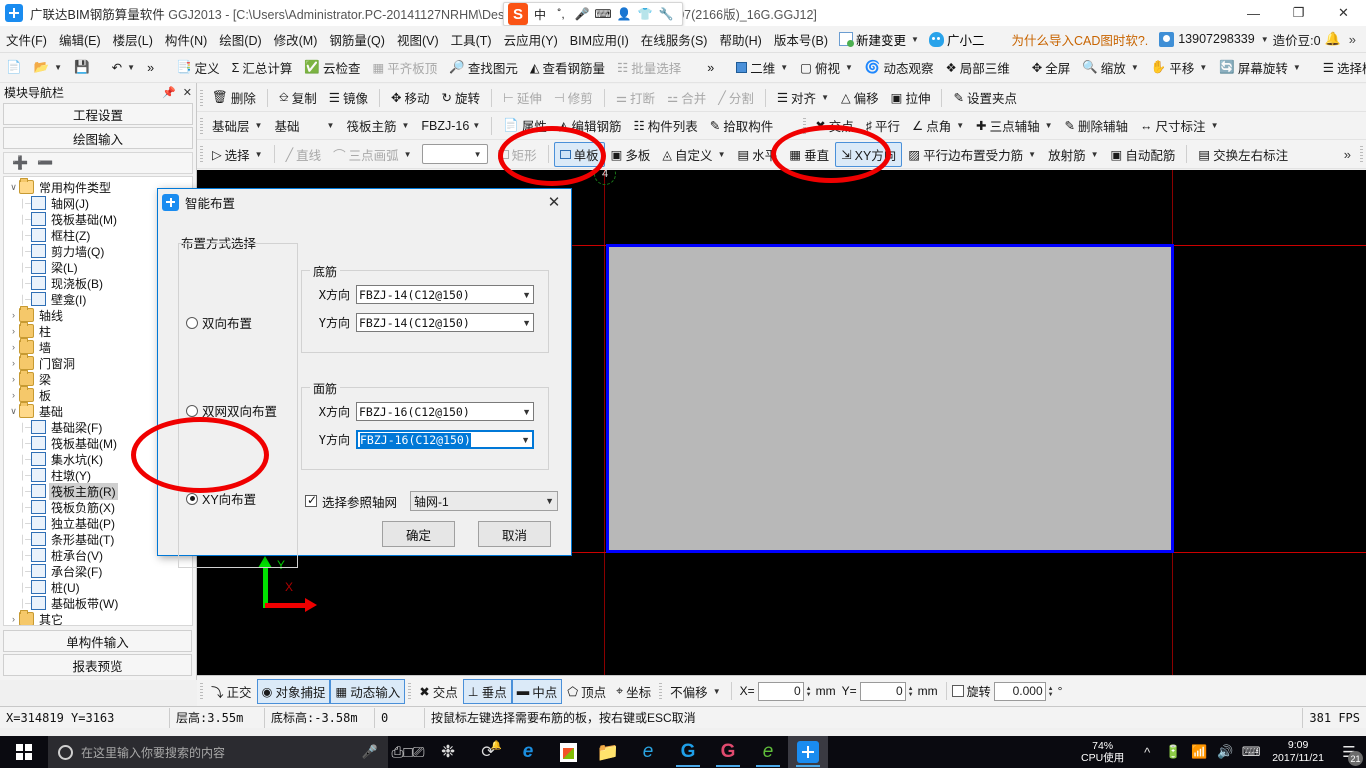  What do you see at coordinates (1051, 692) in the screenshot?
I see `rotate-spinner-icon: ▲ ▼` at bounding box center [1051, 692].